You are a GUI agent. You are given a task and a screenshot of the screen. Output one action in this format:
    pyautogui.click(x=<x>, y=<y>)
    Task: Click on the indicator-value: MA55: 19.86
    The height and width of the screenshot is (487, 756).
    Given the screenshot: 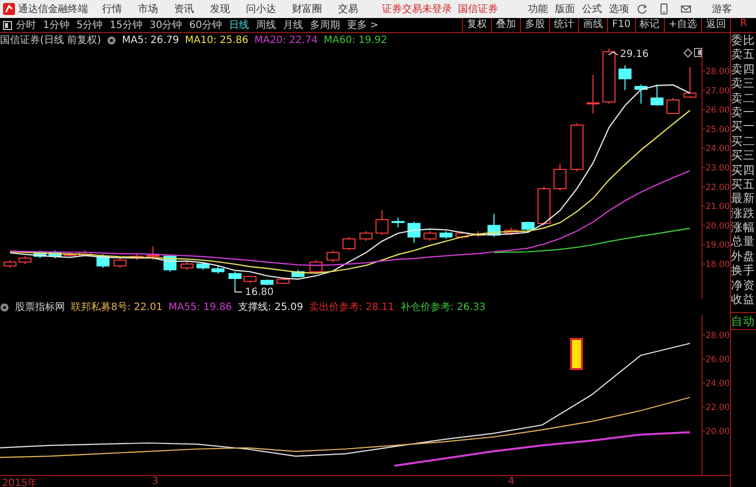 What is the action you would take?
    pyautogui.click(x=200, y=307)
    